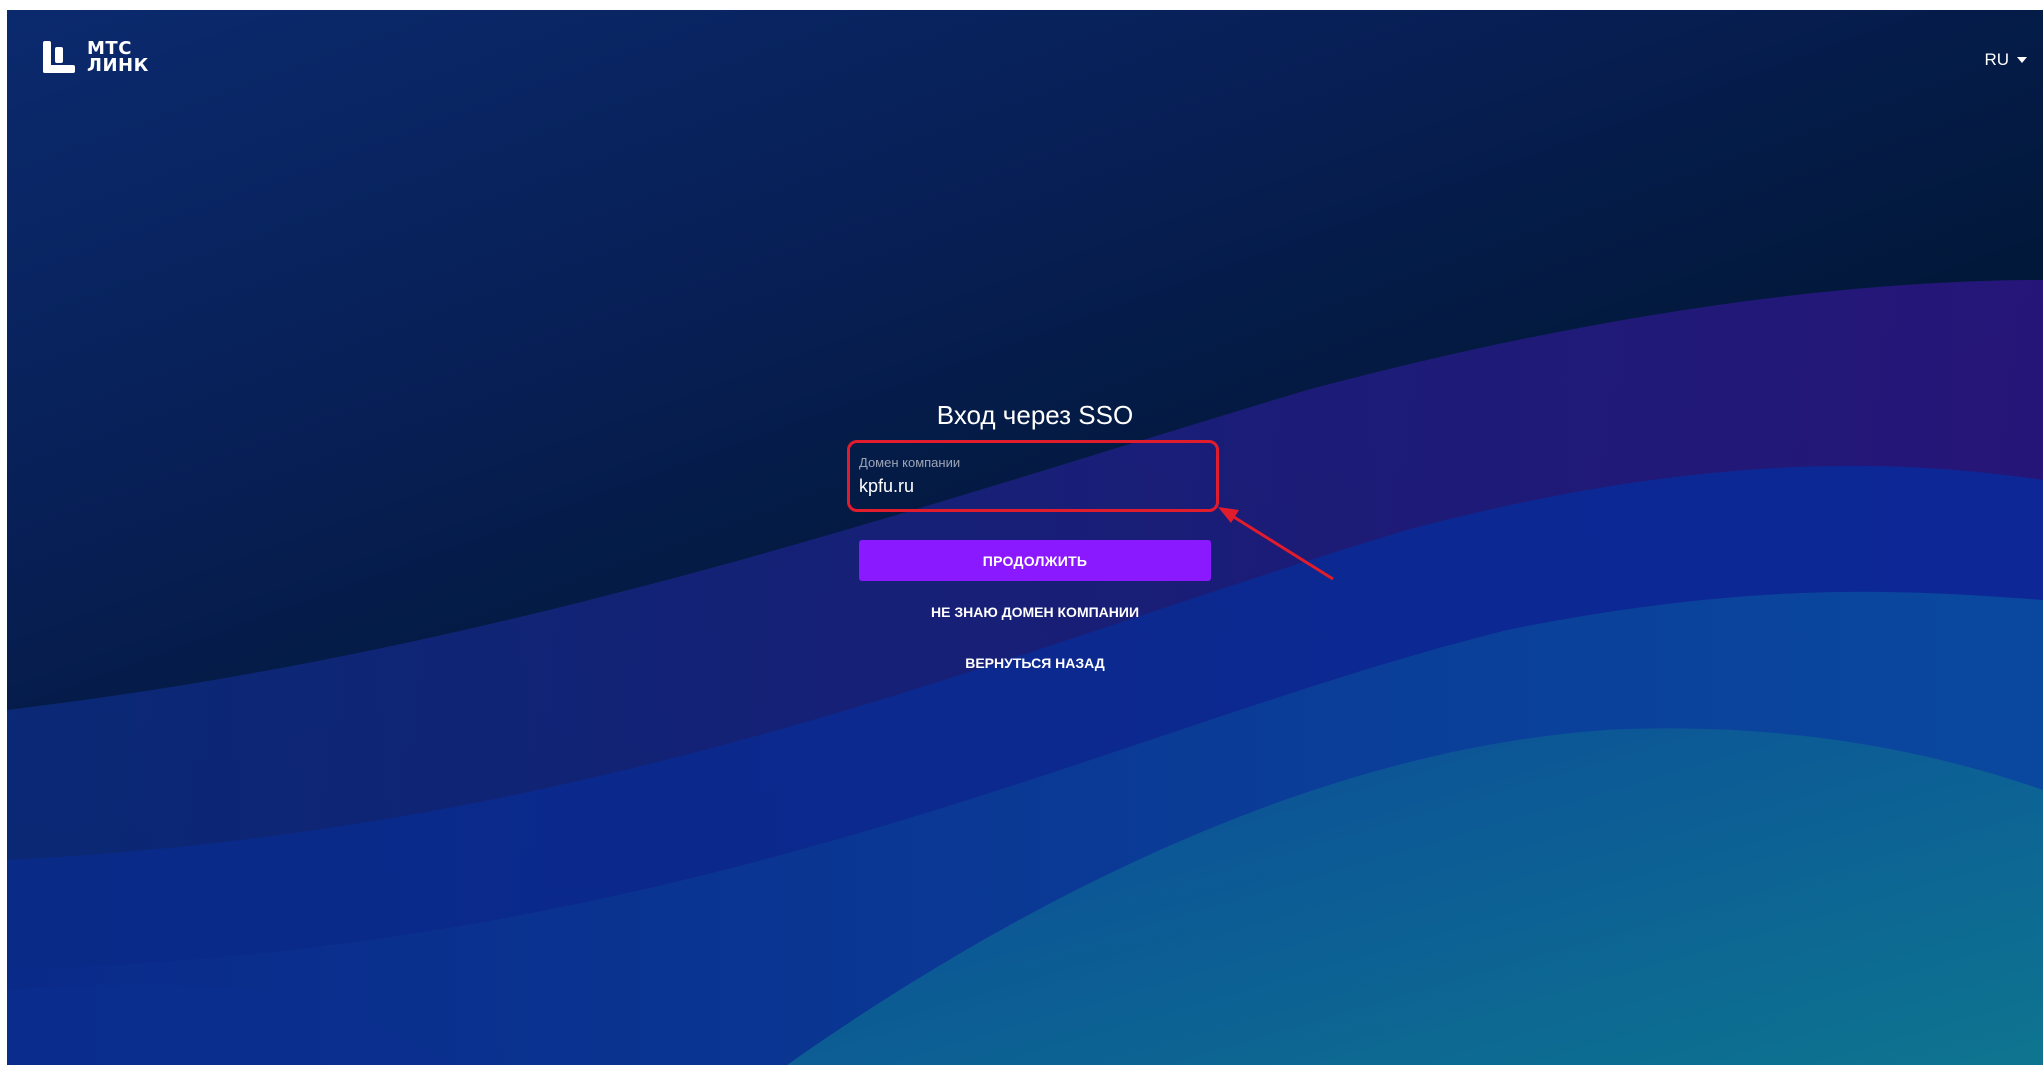 This screenshot has height=1065, width=2043. Describe the element at coordinates (1035, 612) in the screenshot. I see `unknown-domain-link: НЕ ЗНАЮ ДОМЕН КОМПАНИИ` at that location.